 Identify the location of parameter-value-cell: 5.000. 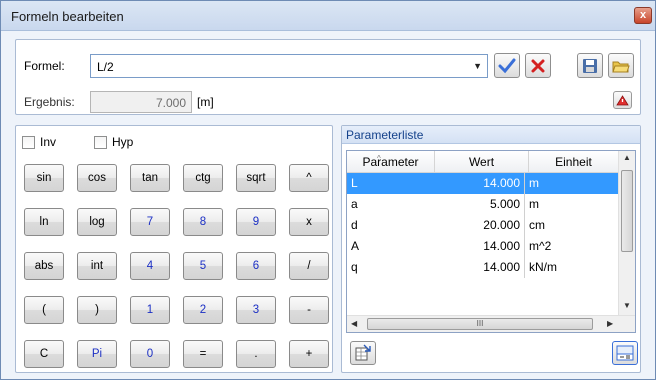
(480, 204).